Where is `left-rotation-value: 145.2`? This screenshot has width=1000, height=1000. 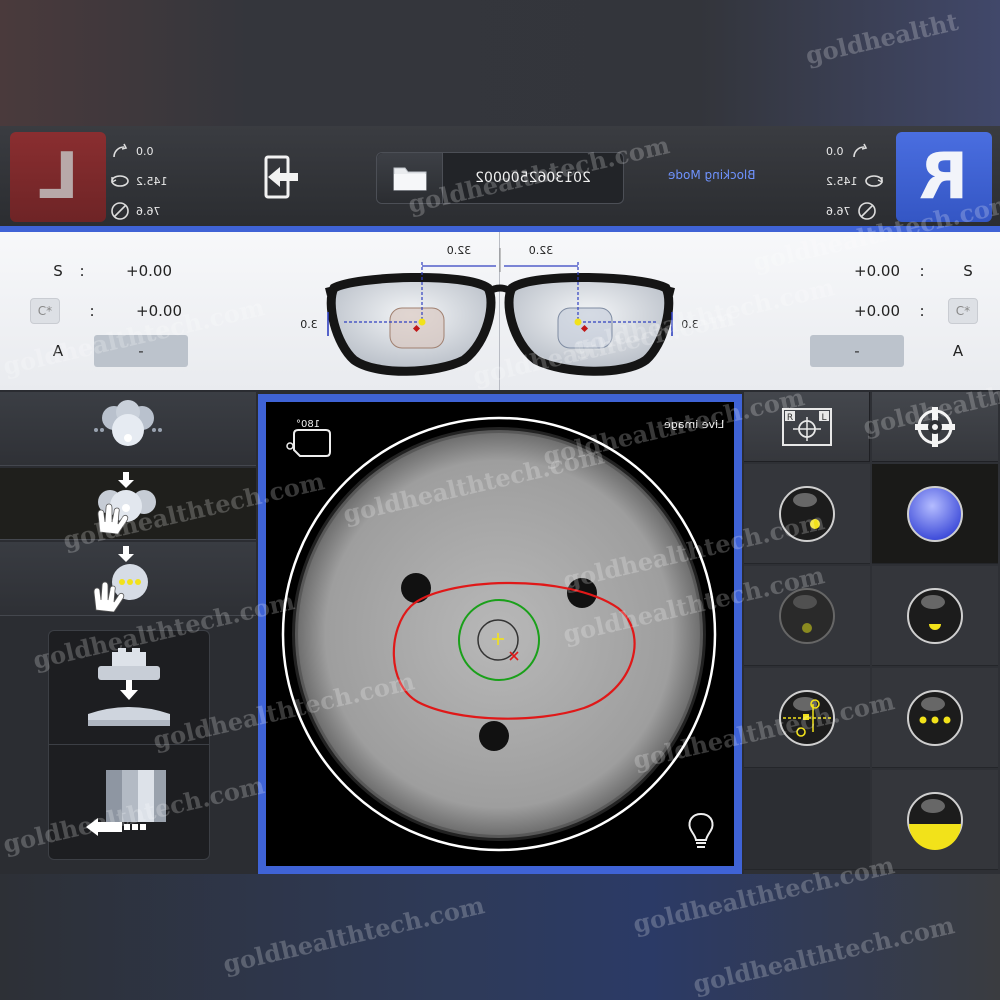
left-rotation-value: 145.2 is located at coordinates (152, 181).